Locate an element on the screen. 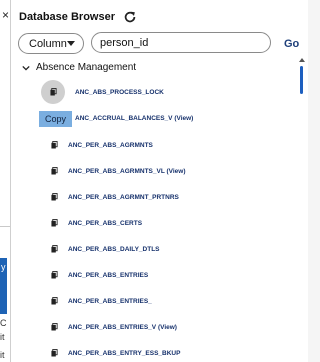 This screenshot has height=362, width=320. table-name: ANC_PER_ABS_ENTRIES_ is located at coordinates (110, 301).